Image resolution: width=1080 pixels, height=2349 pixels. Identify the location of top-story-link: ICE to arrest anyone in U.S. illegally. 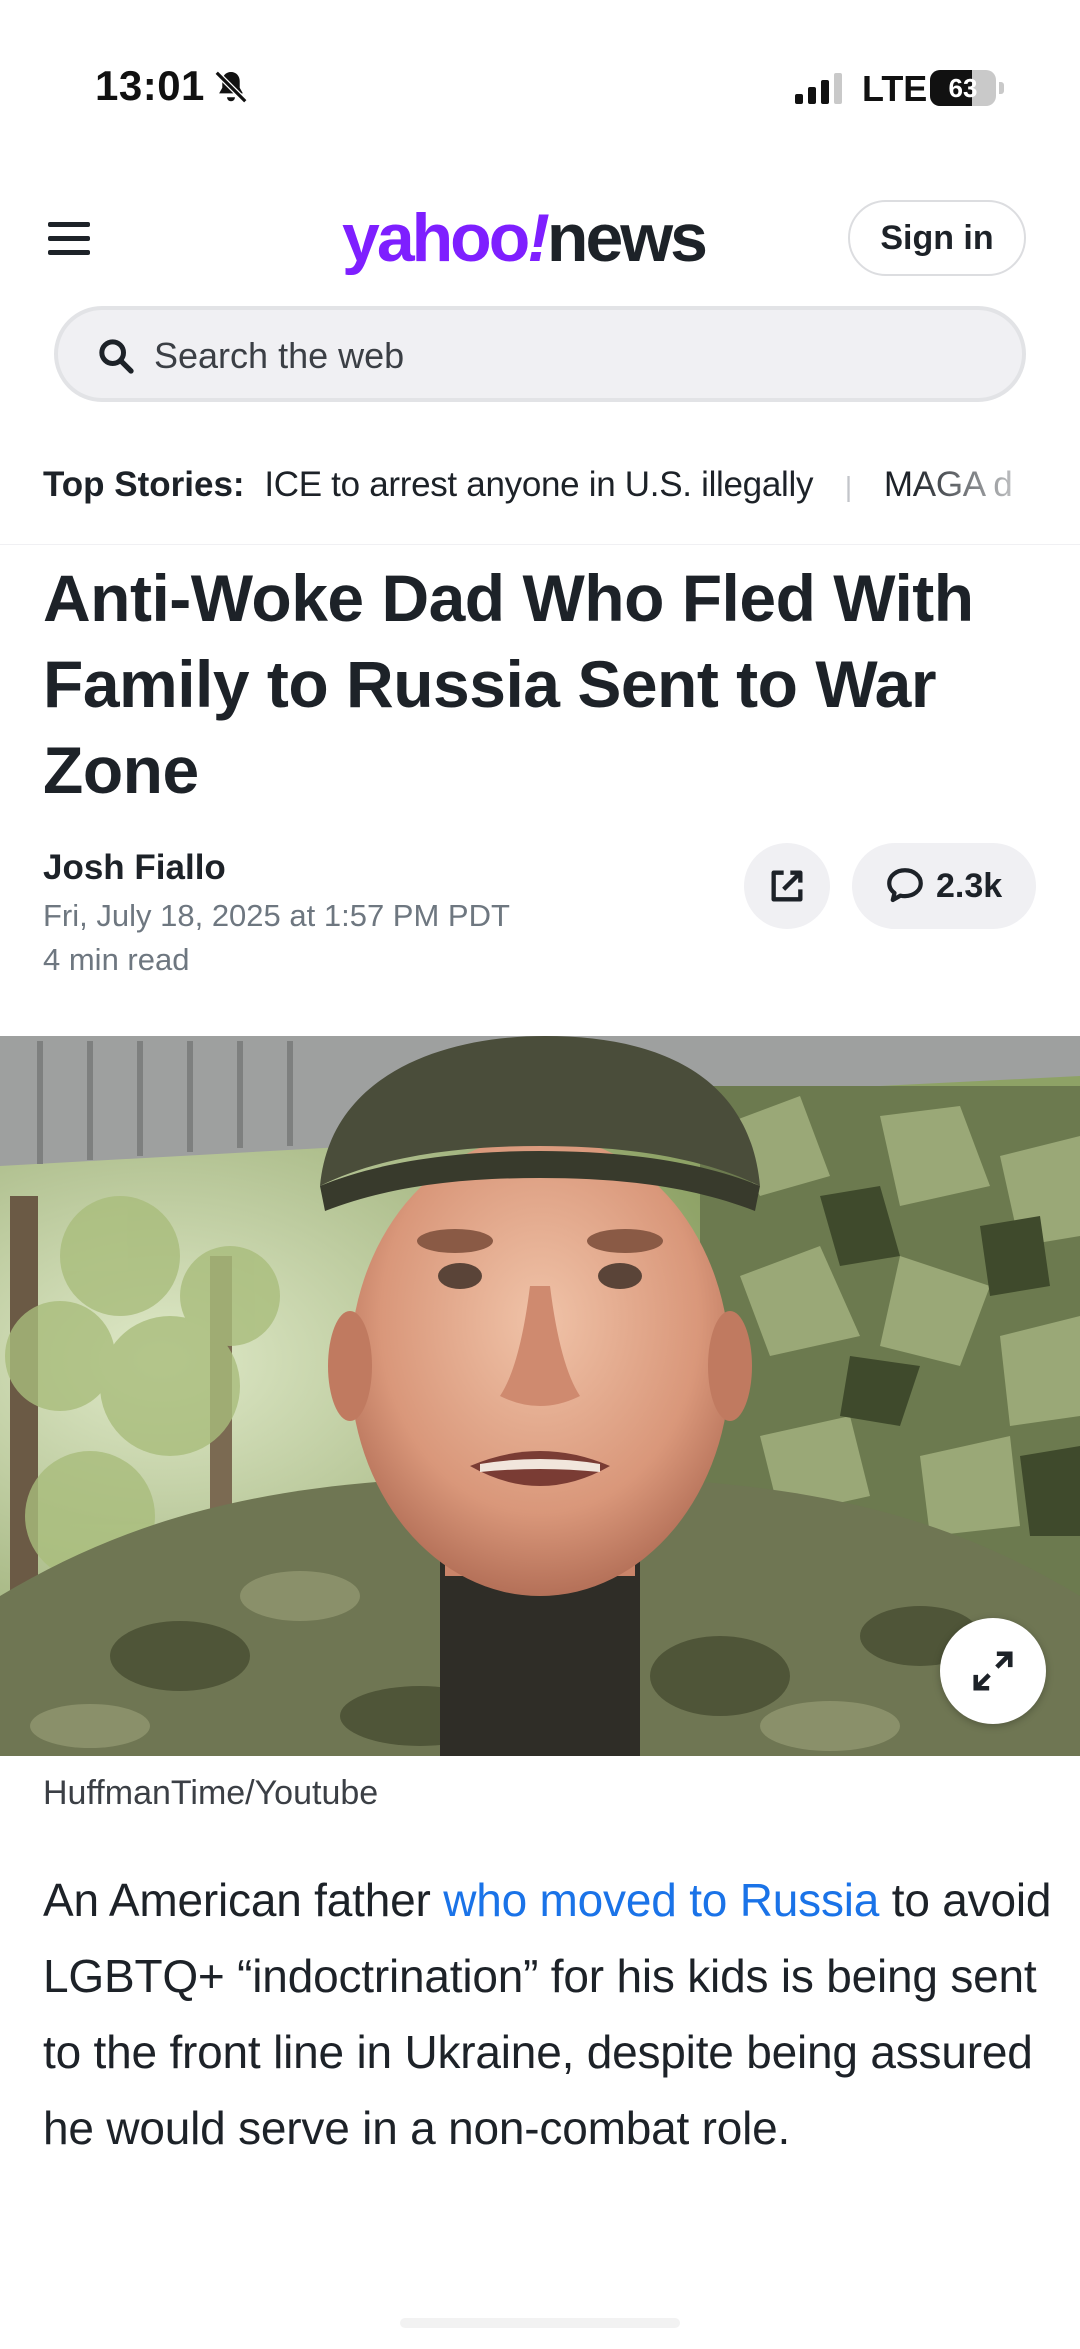
(538, 484).